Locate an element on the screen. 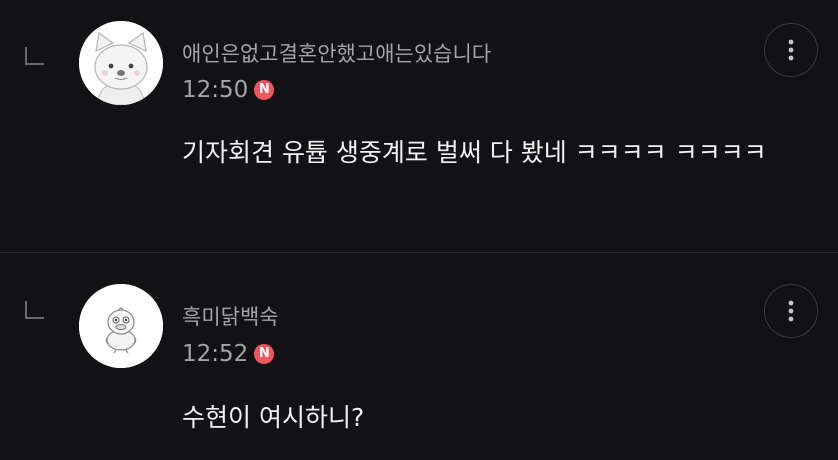  comment-meta: 12:52 N is located at coordinates (228, 354).